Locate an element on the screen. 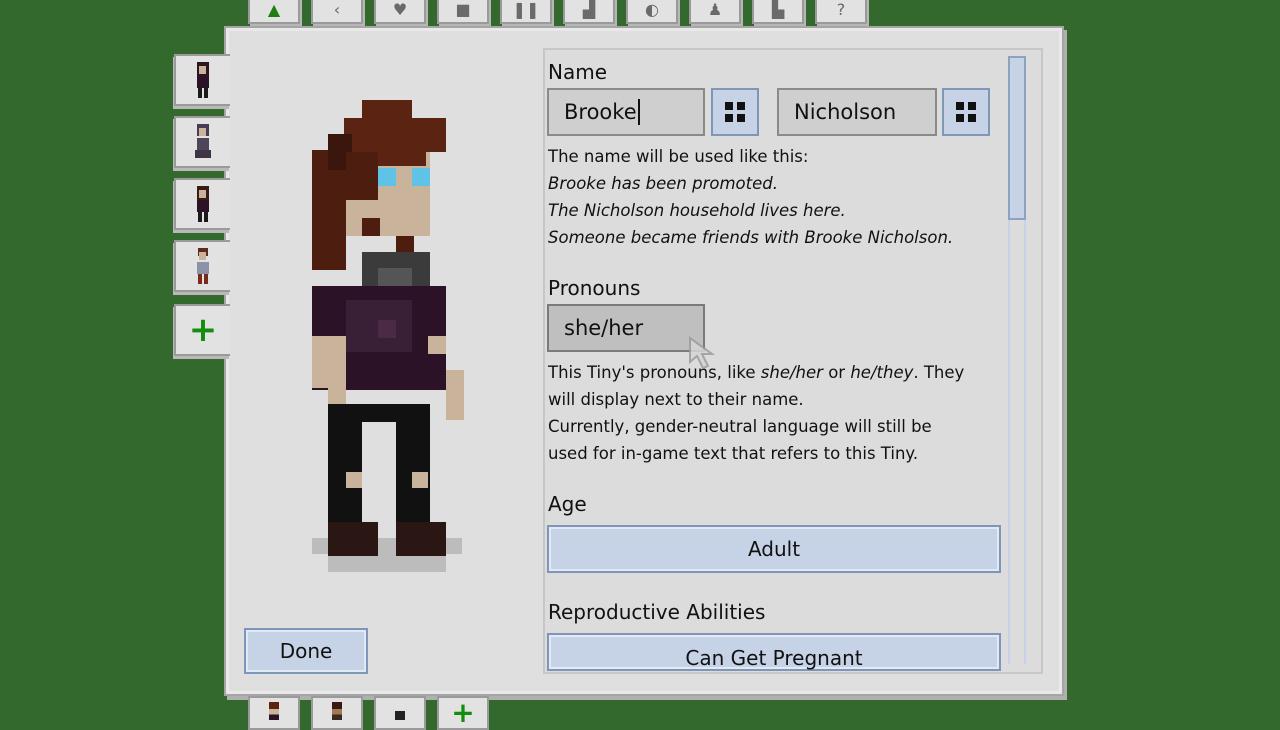  name-usage-intro: The name will be used like this: is located at coordinates (678, 156).